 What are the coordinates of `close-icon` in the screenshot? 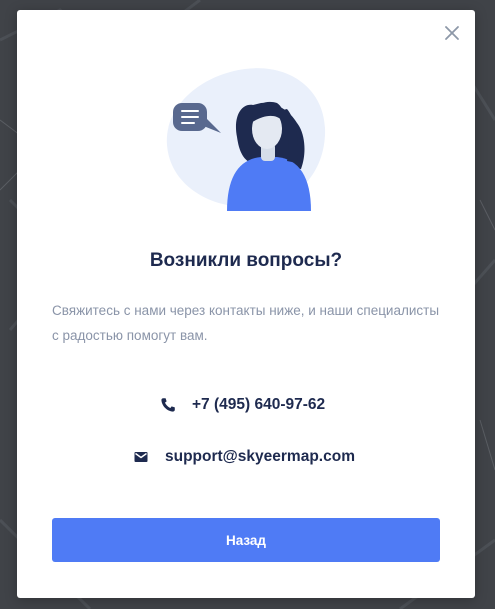 It's located at (452, 33).